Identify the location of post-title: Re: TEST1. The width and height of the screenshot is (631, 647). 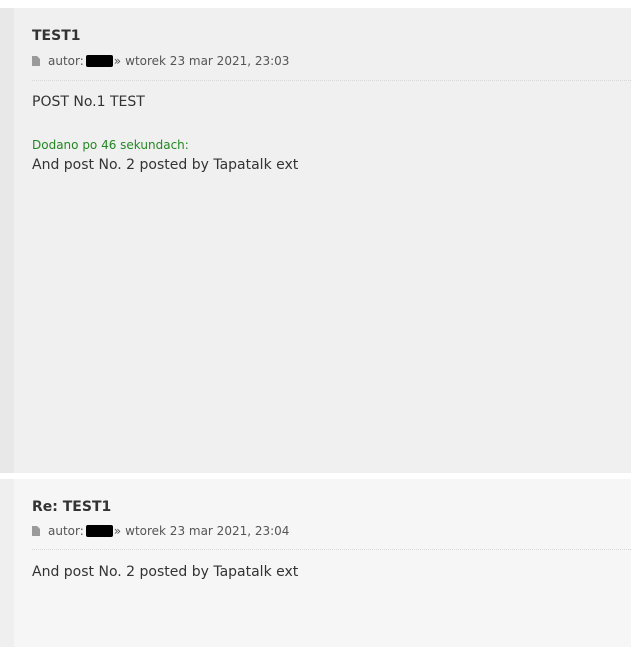
(71, 507).